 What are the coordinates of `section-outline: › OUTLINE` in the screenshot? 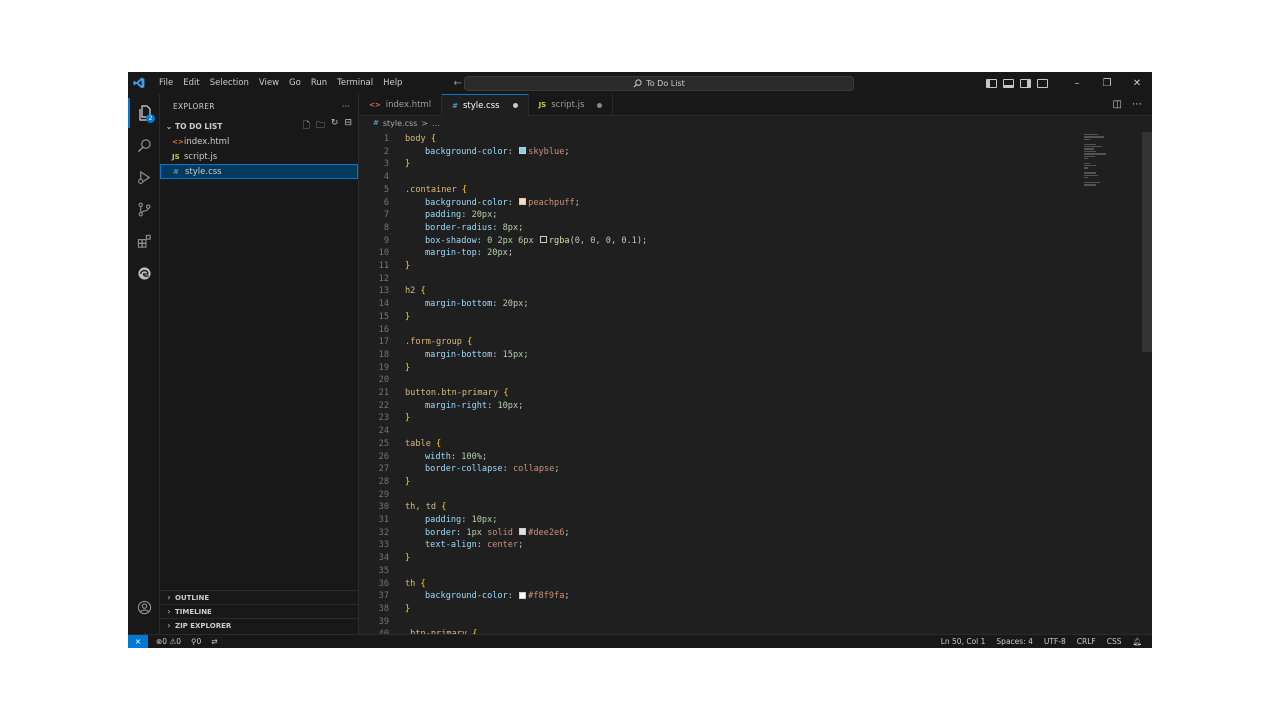 It's located at (259, 597).